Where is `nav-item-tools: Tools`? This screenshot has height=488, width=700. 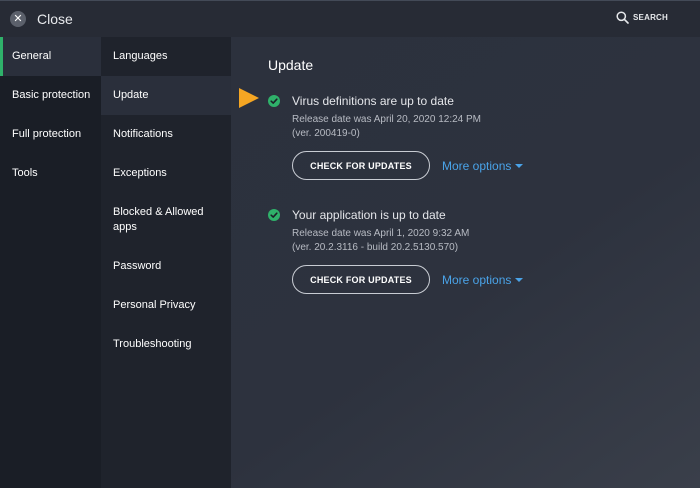 nav-item-tools: Tools is located at coordinates (50, 173).